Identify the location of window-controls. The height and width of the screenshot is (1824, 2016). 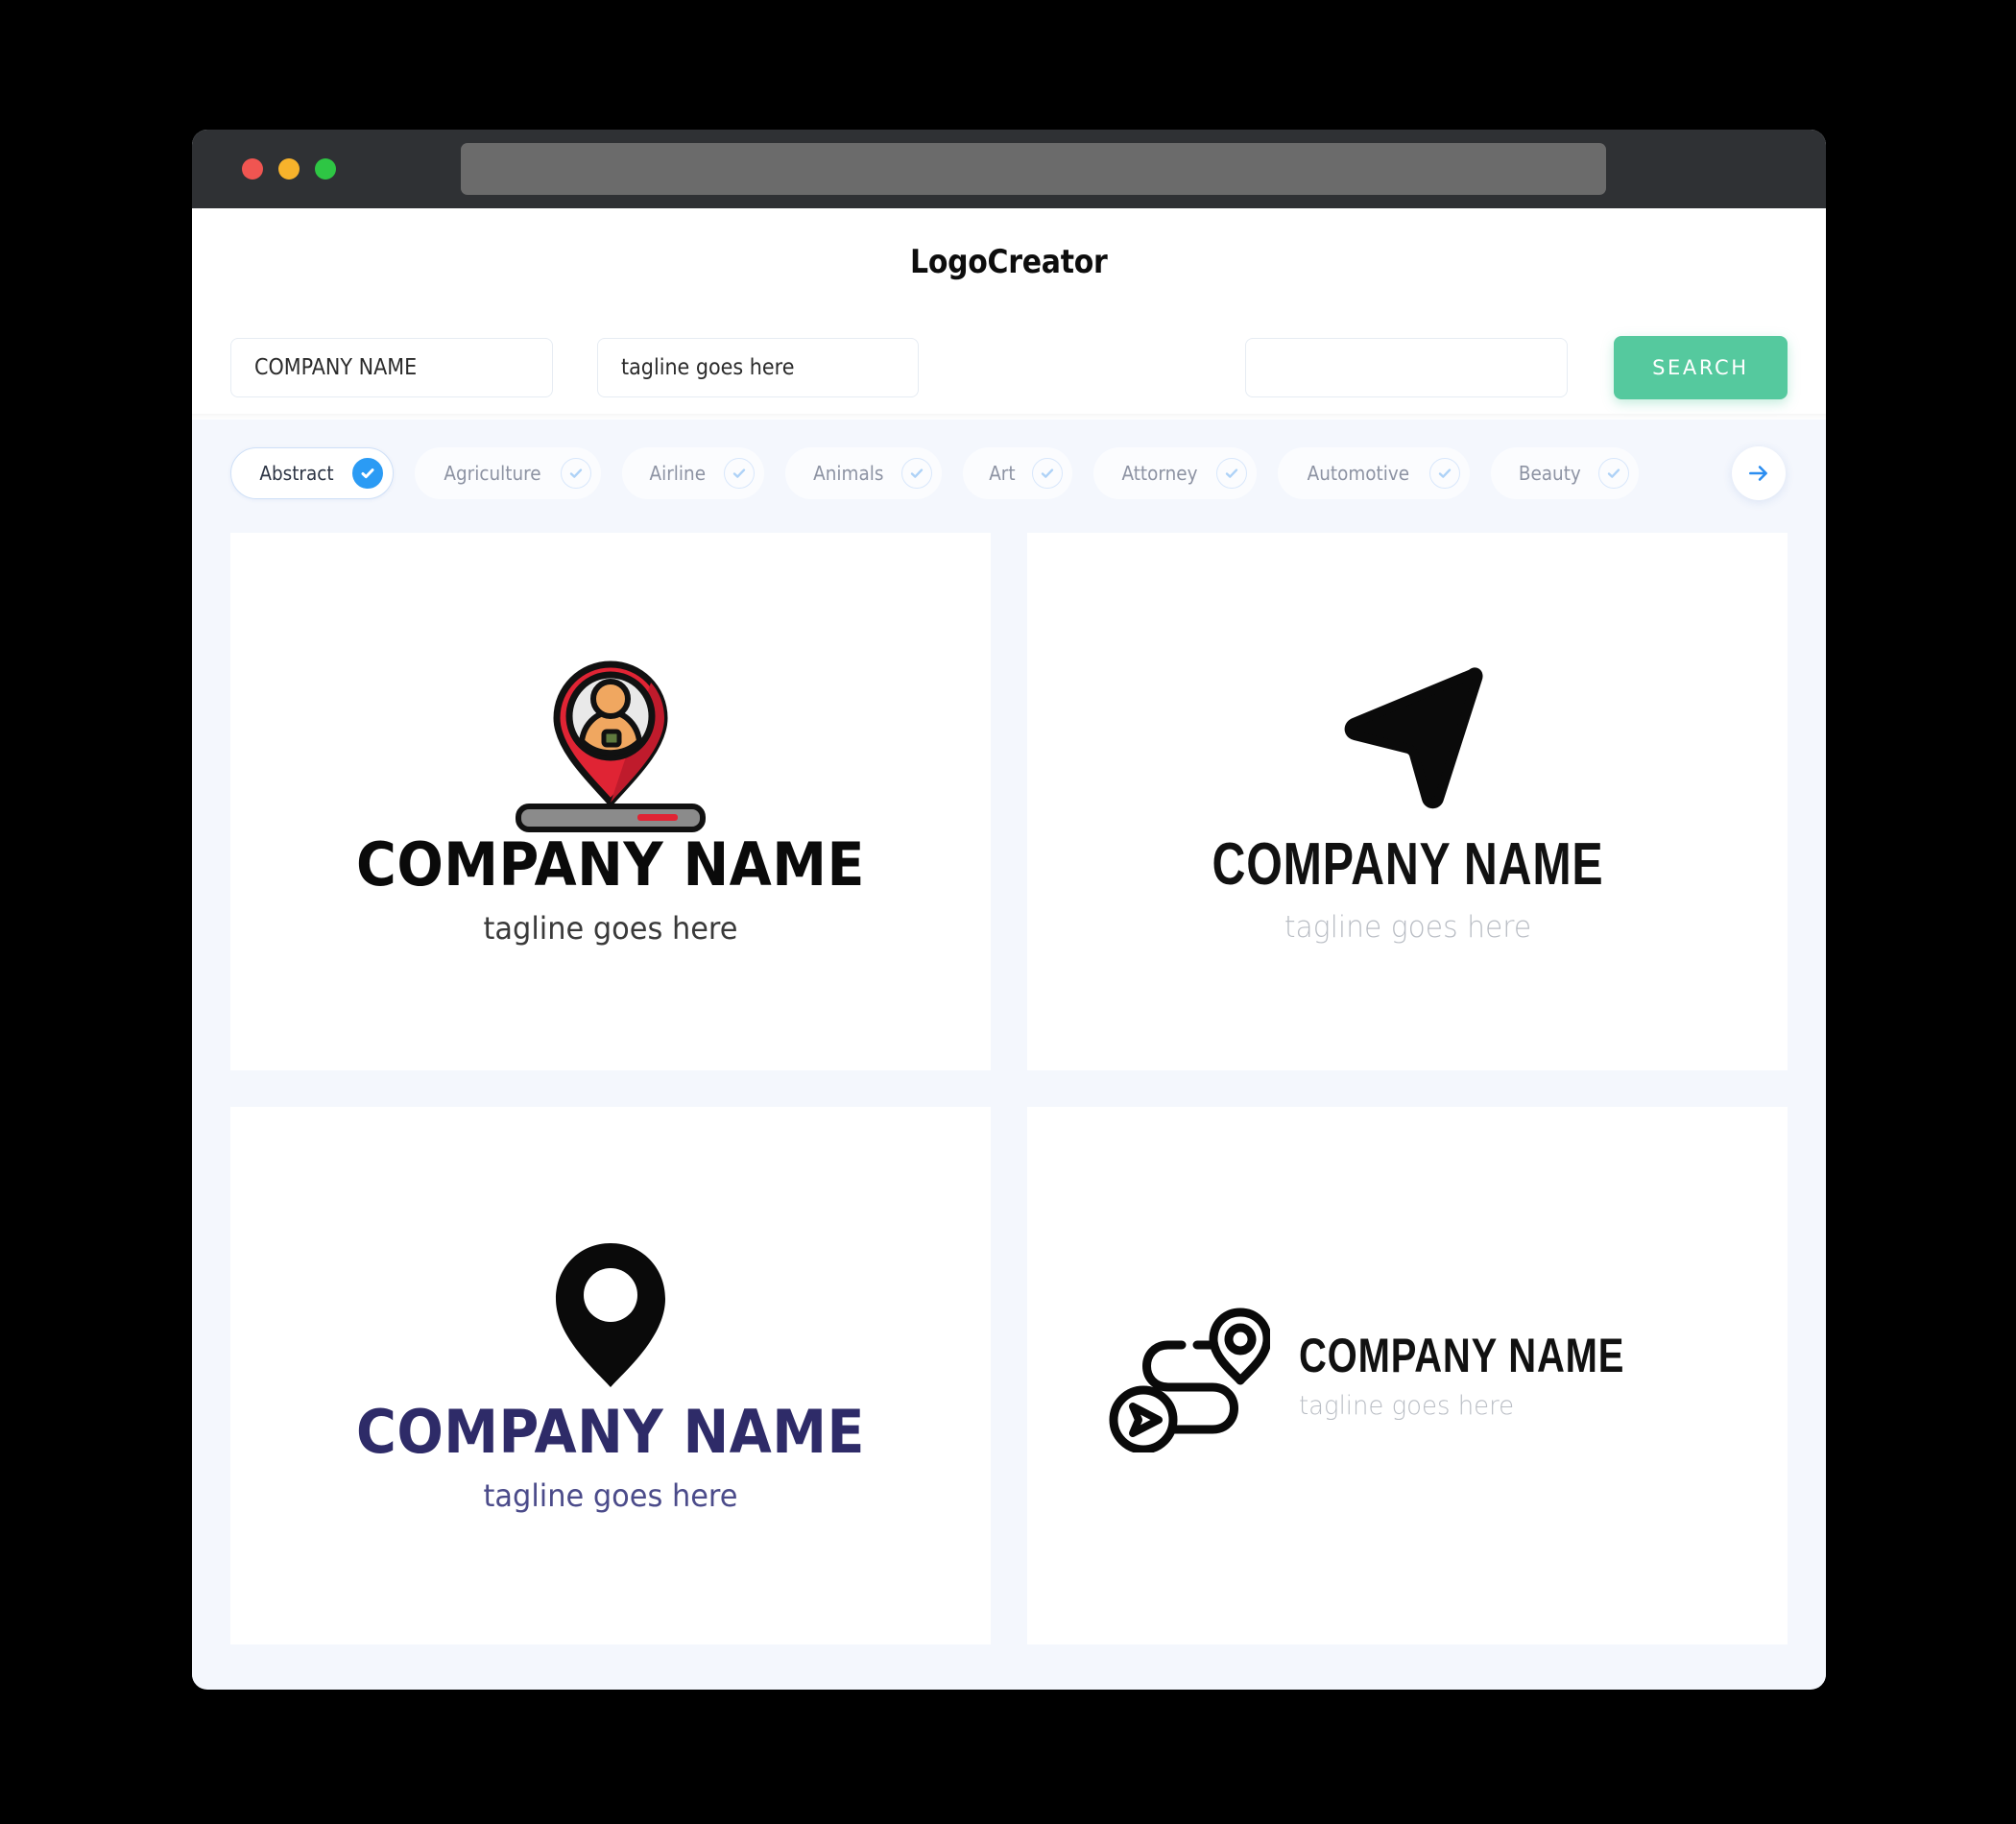
(289, 169).